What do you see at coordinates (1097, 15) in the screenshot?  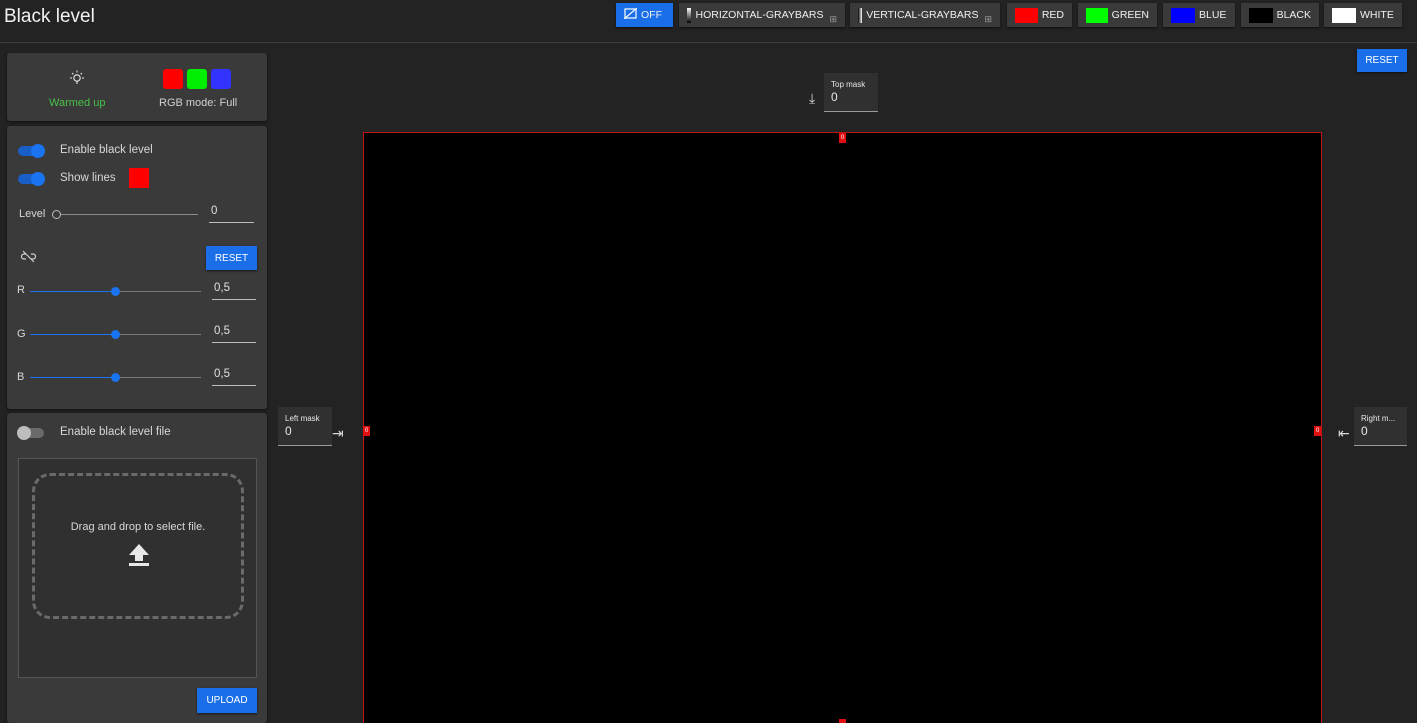 I see `green-swatch` at bounding box center [1097, 15].